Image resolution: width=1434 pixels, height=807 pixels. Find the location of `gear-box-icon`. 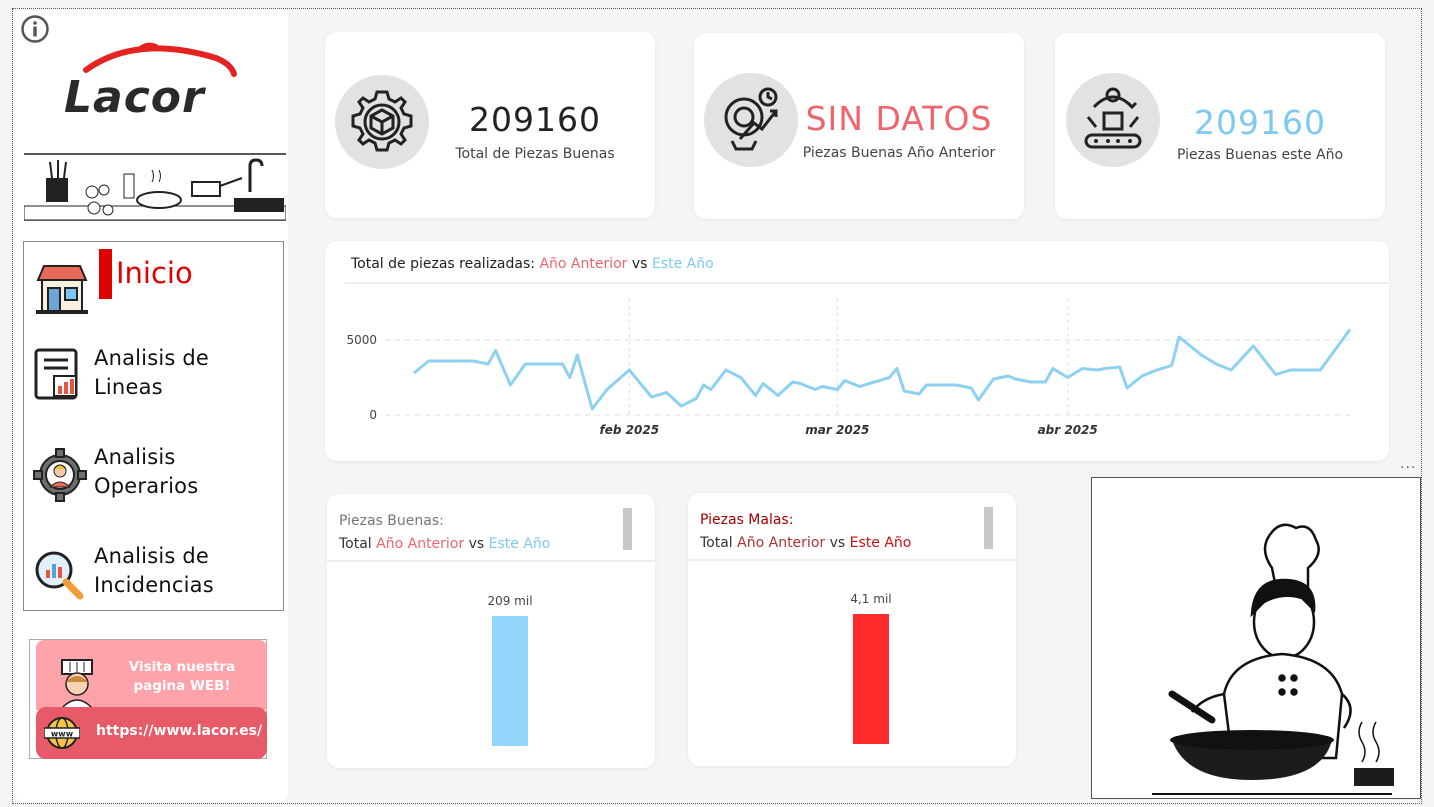

gear-box-icon is located at coordinates (382, 121).